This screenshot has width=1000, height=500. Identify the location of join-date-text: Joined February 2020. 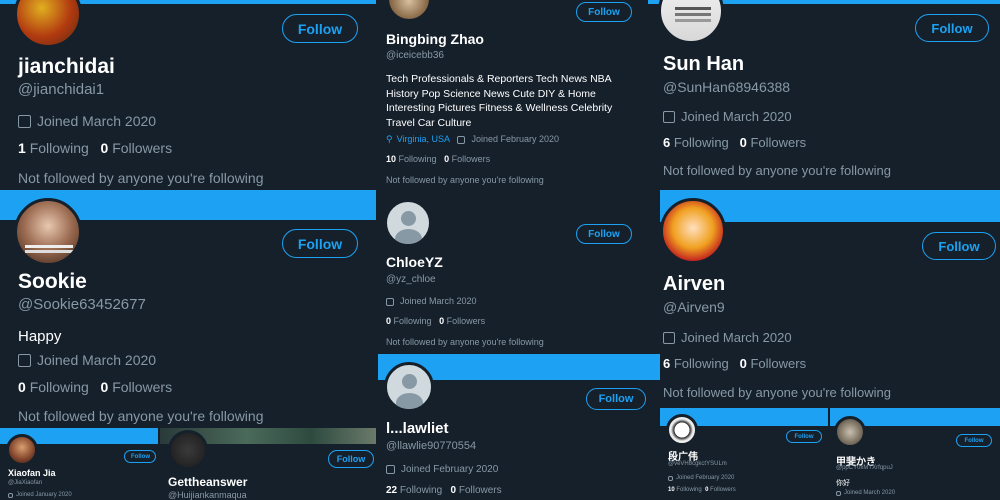
(450, 469).